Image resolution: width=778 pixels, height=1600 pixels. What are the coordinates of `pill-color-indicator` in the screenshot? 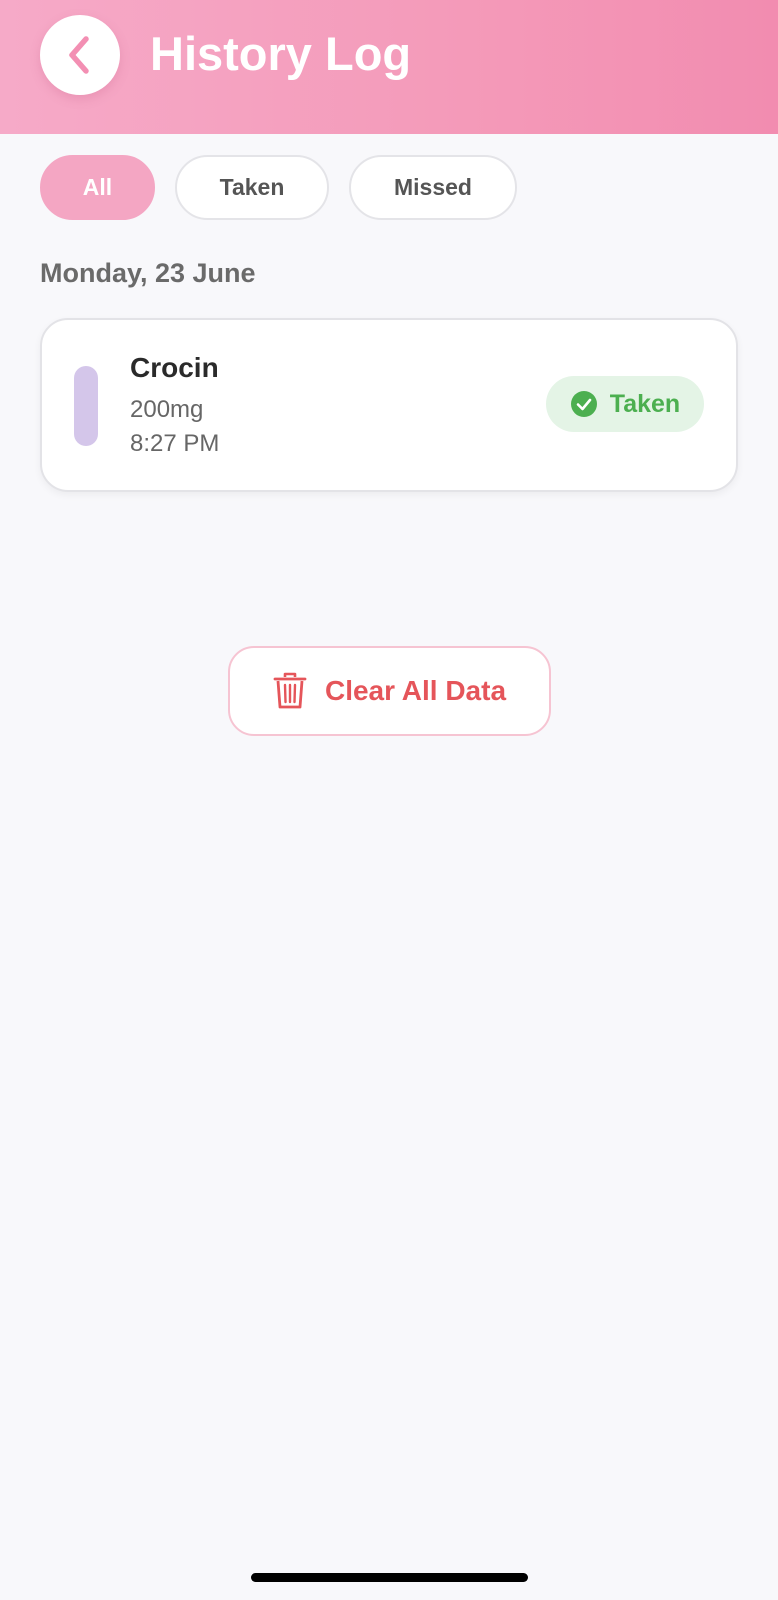 It's located at (86, 406).